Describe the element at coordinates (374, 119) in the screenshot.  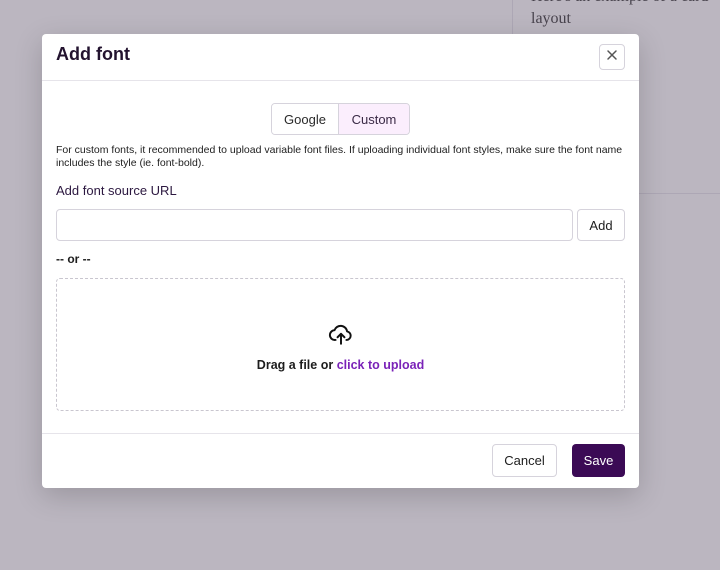
I see `tab-custom: Custom` at that location.